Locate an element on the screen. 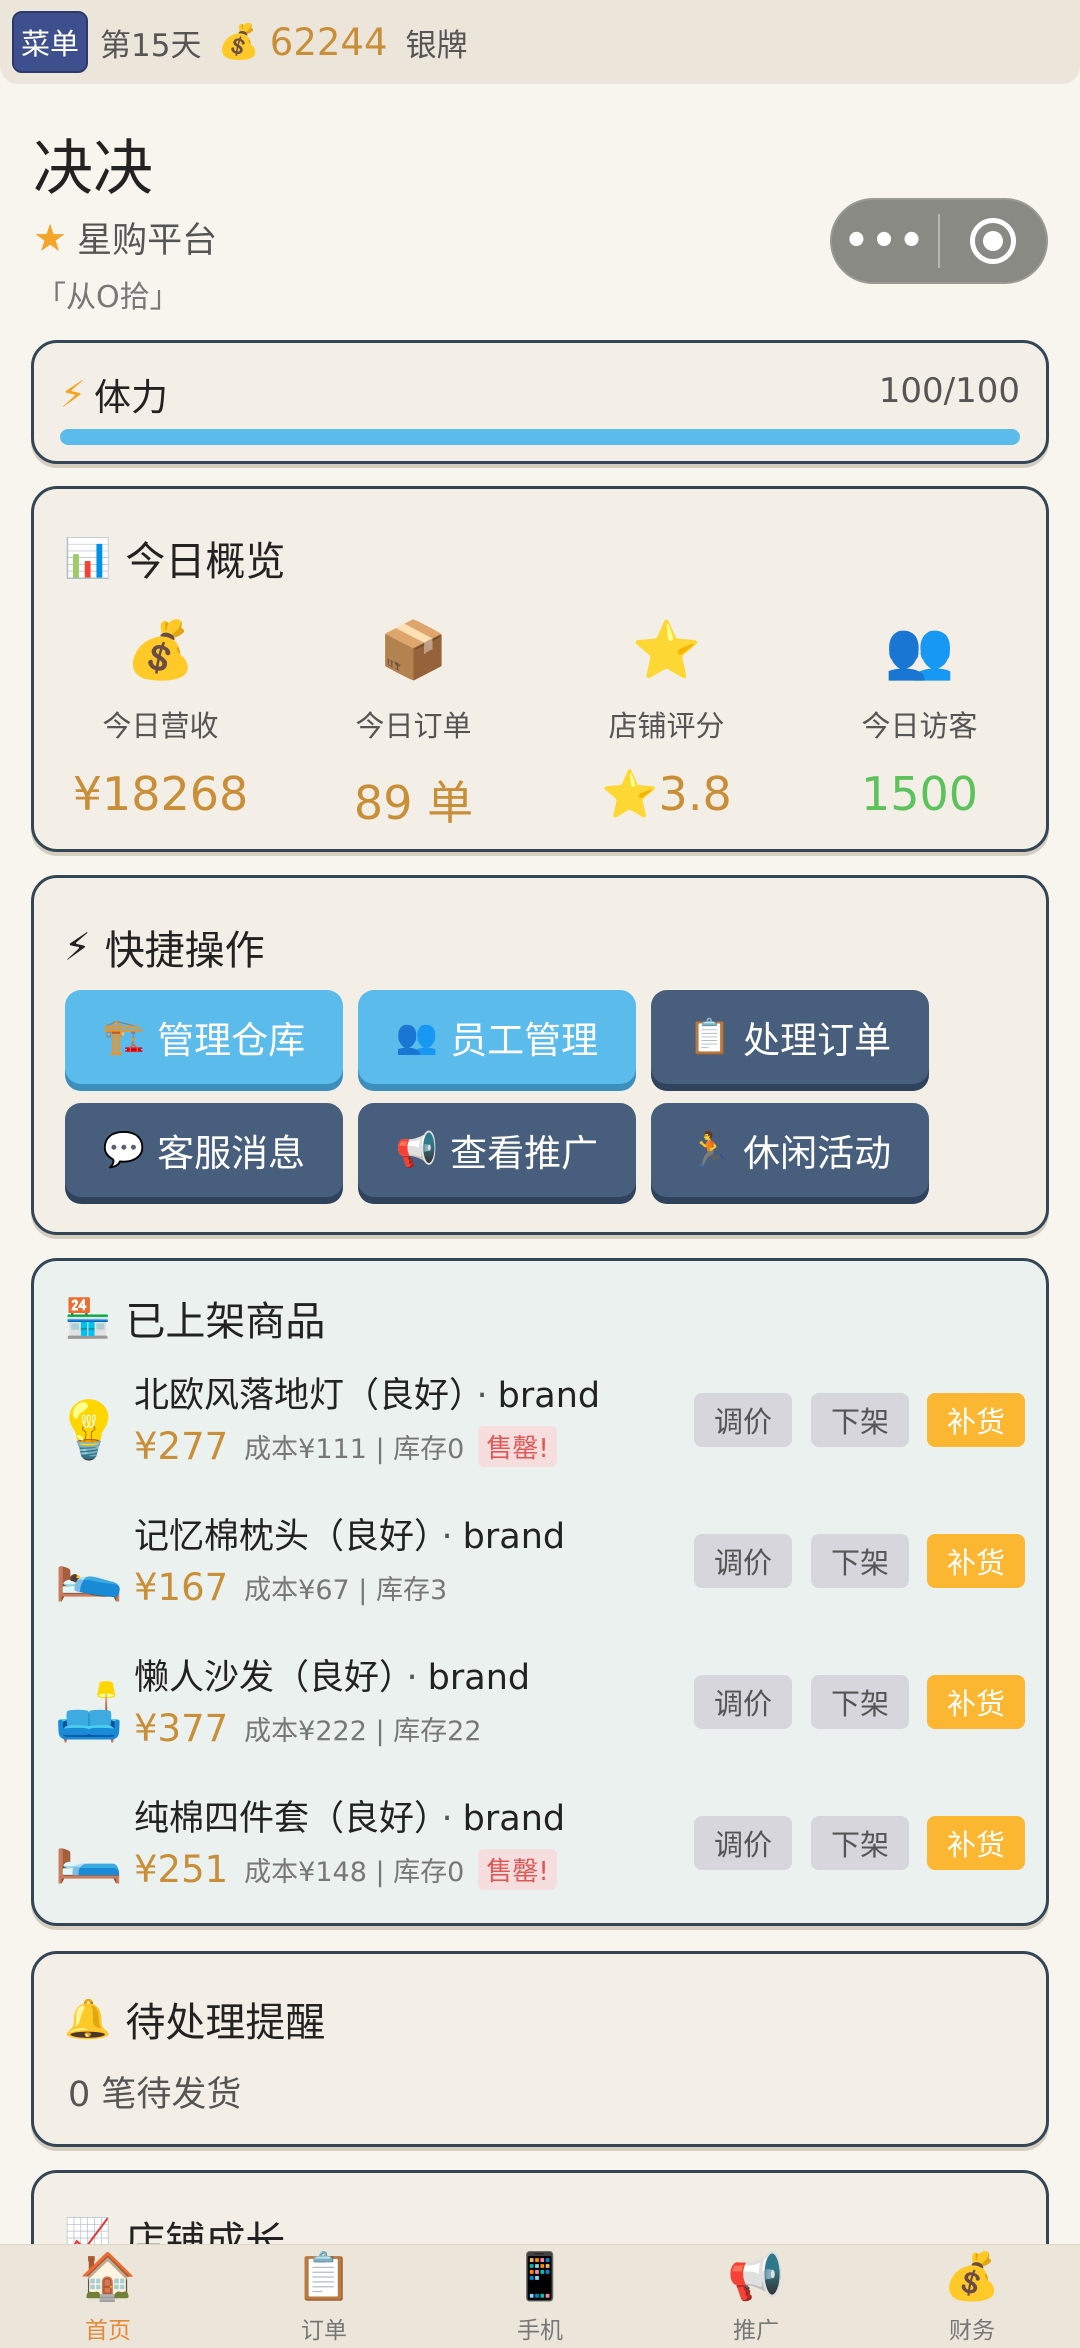 Image resolution: width=1080 pixels, height=2348 pixels. bottom-nav: 🏠 首页 📋 订单 📱 手机 📢 推广 💰 财务 is located at coordinates (540, 2296).